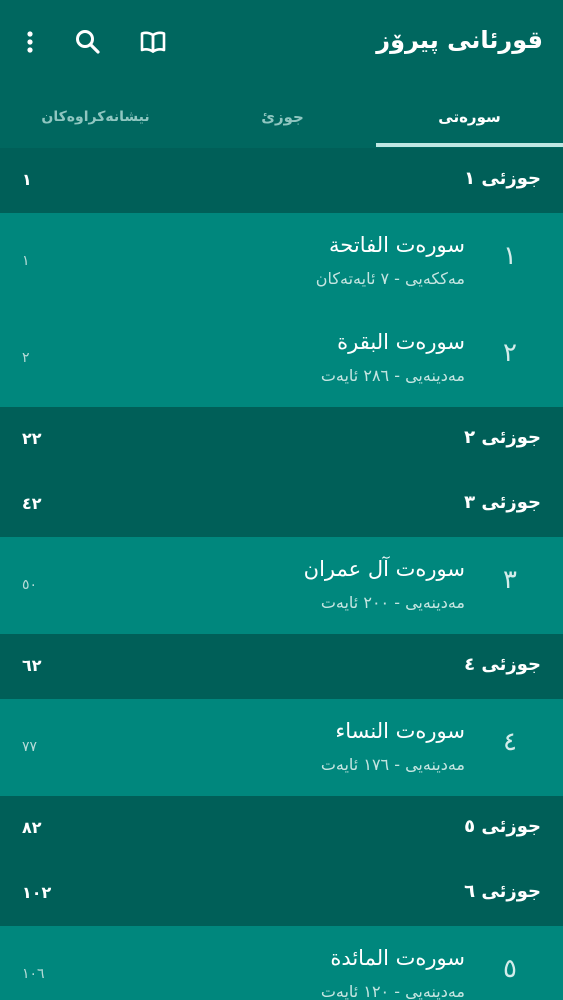 The height and width of the screenshot is (1000, 563). Describe the element at coordinates (502, 502) in the screenshot. I see `juz-label: جوزئی ٣` at that location.